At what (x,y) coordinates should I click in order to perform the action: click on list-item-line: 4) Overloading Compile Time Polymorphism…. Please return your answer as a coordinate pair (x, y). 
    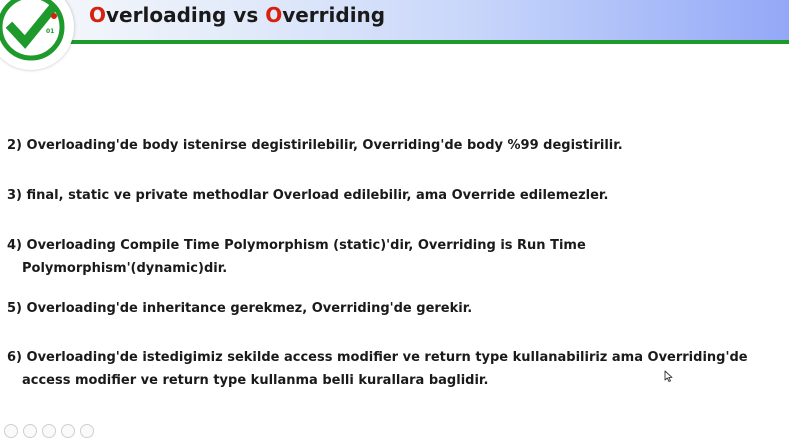
    Looking at the image, I should click on (296, 245).